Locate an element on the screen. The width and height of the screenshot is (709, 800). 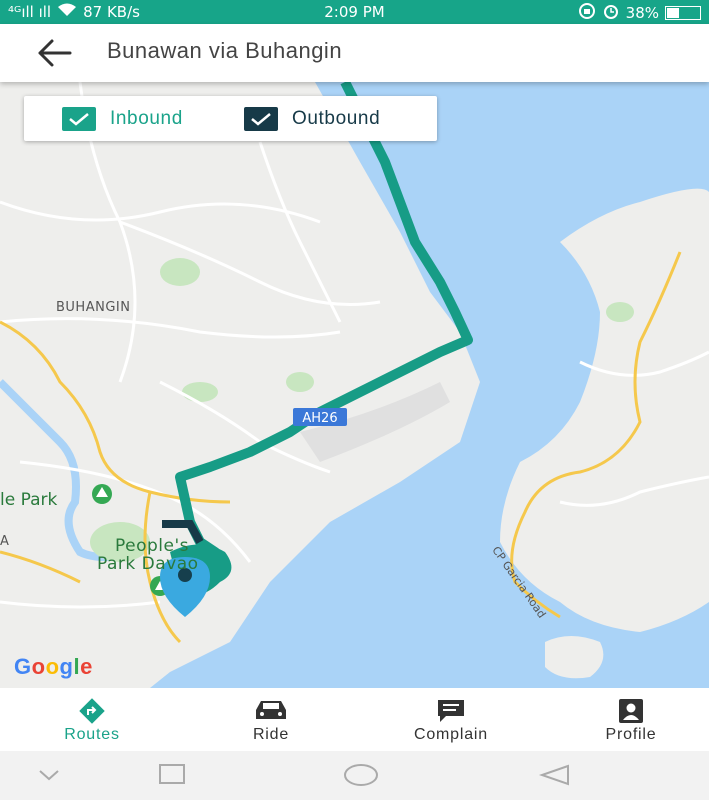
triangle-back-icon is located at coordinates (553, 775).